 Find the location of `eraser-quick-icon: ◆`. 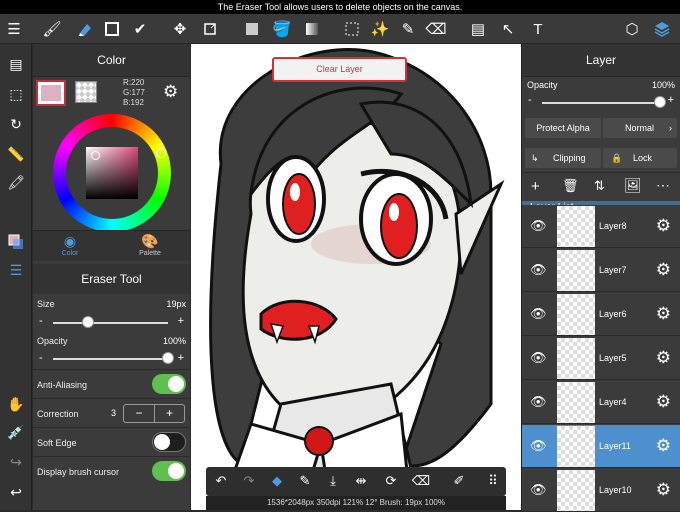

eraser-quick-icon: ◆ is located at coordinates (277, 481).